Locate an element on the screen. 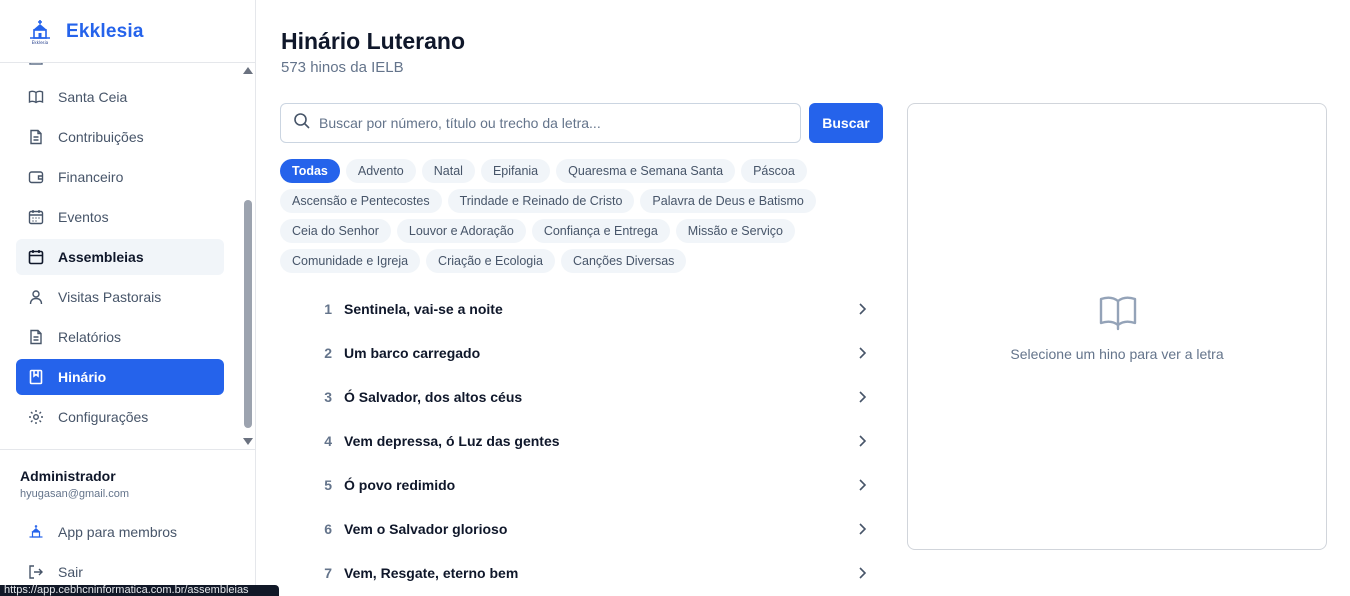  search-input is located at coordinates (549, 123).